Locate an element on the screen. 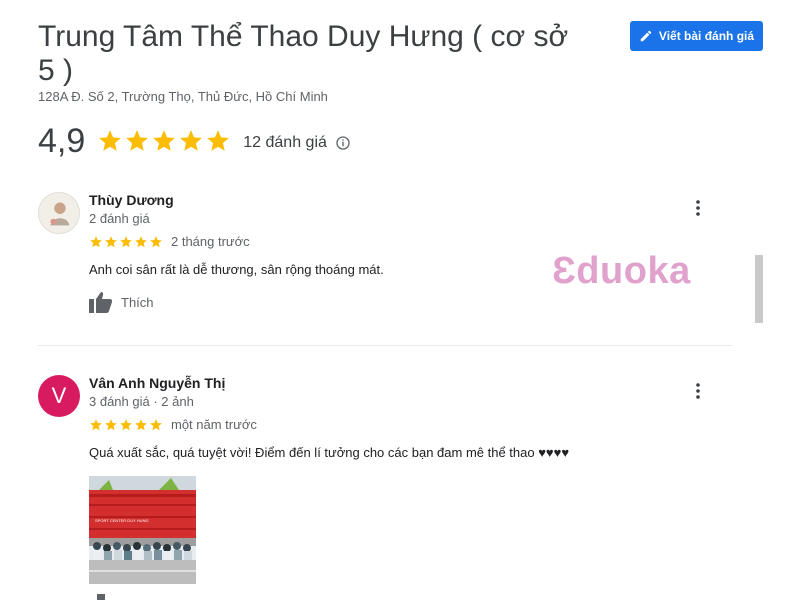 The width and height of the screenshot is (800, 600). write-review-button: Viết bài đánh giá is located at coordinates (696, 36).